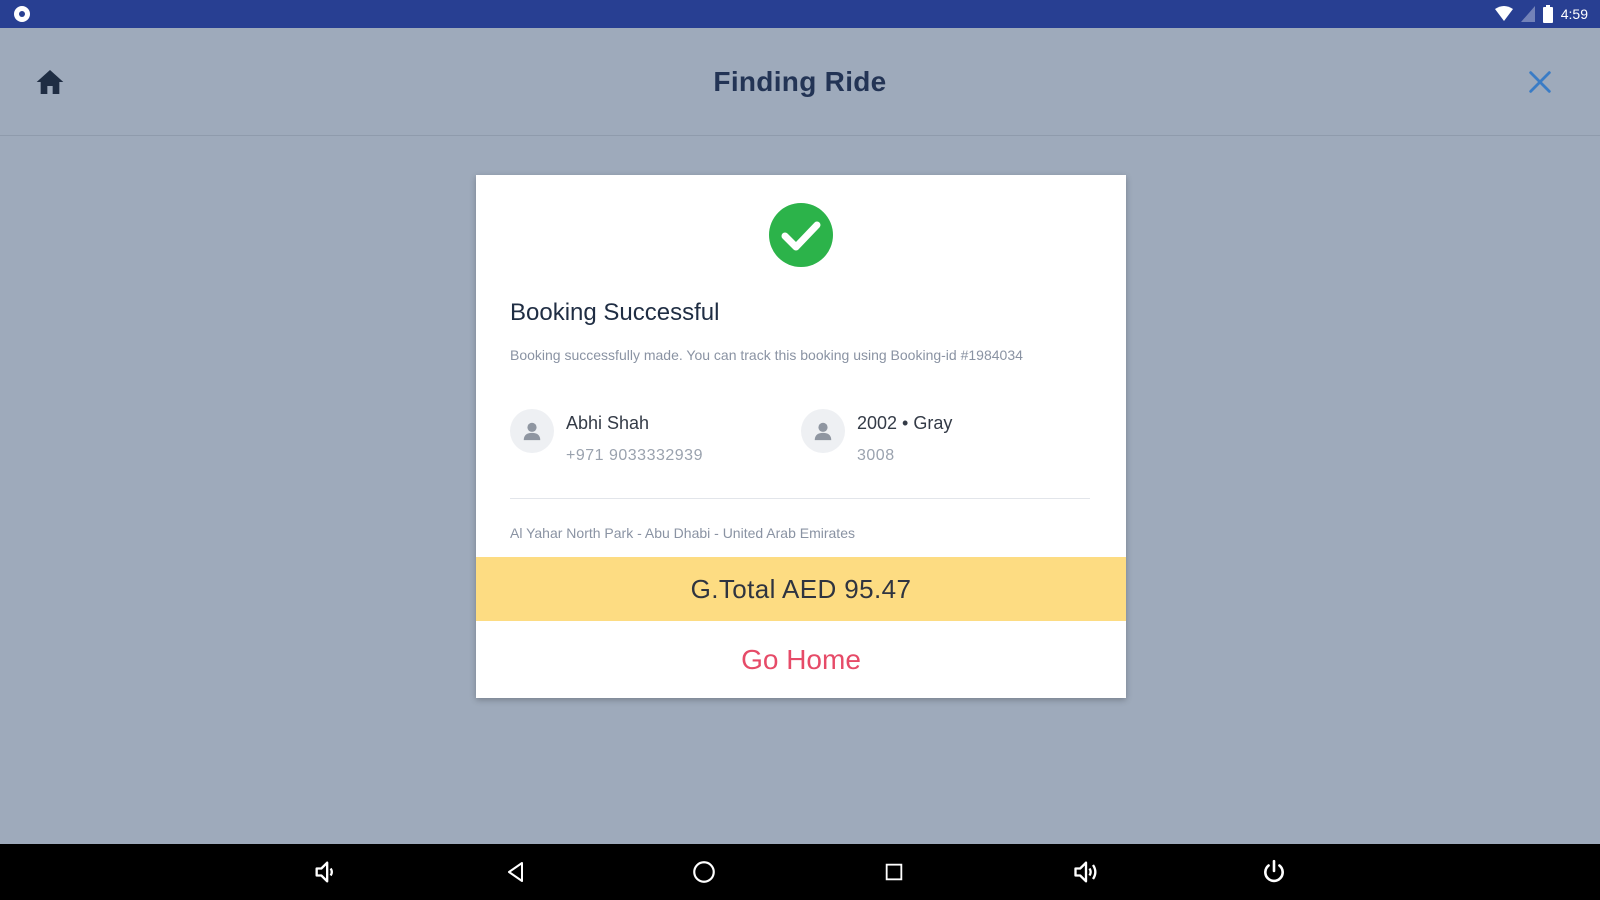 The image size is (1600, 900). I want to click on status-bar-left, so click(22, 14).